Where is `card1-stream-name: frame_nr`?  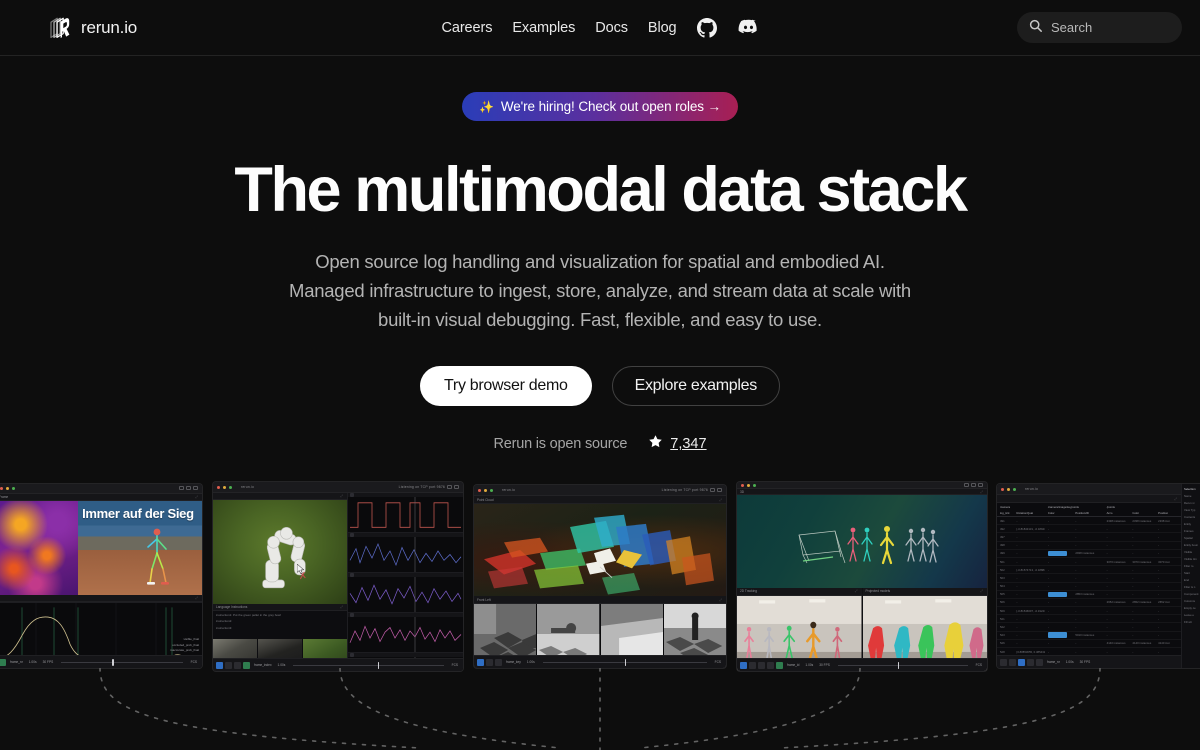 card1-stream-name: frame_nr is located at coordinates (16, 662).